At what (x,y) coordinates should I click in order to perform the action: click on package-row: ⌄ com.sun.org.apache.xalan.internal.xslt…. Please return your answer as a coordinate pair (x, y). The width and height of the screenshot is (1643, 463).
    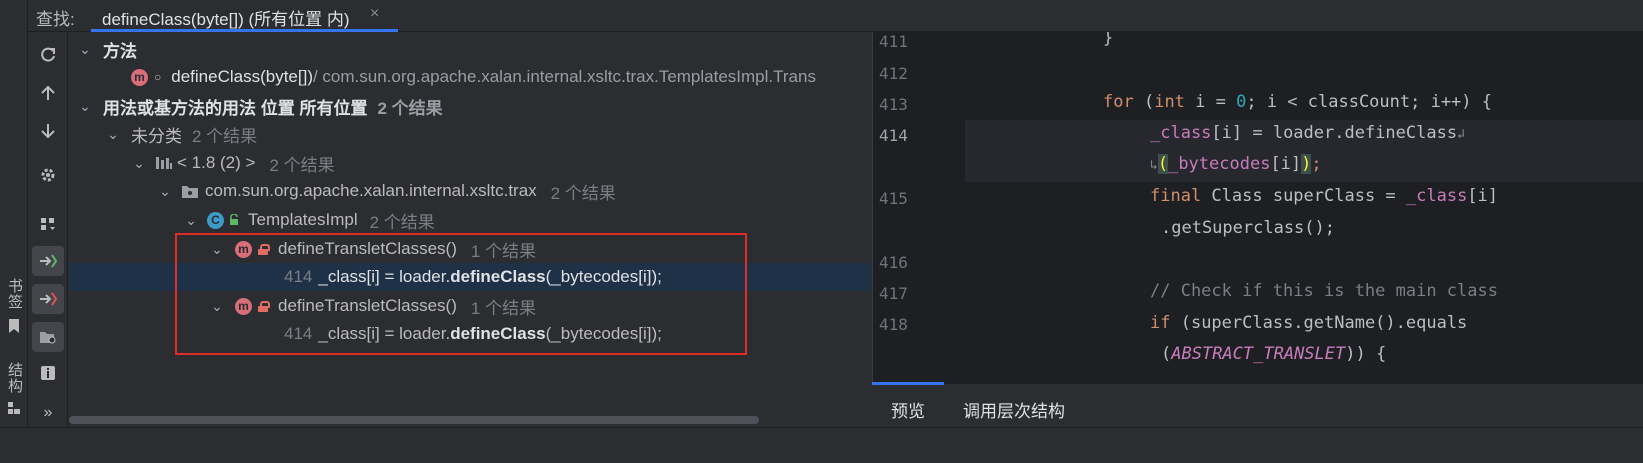
    Looking at the image, I should click on (470, 191).